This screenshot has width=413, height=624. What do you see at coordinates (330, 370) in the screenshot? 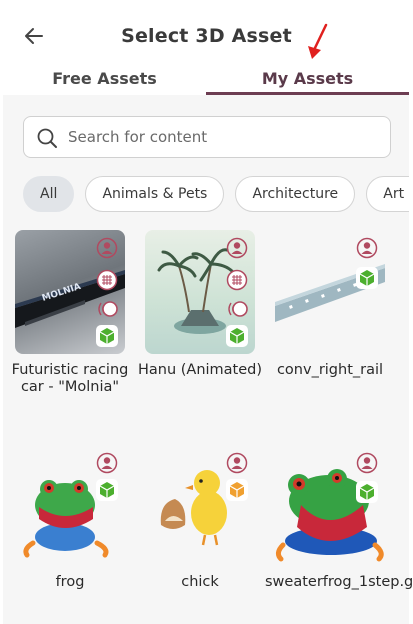
I see `asset-name: conv_right_rail` at bounding box center [330, 370].